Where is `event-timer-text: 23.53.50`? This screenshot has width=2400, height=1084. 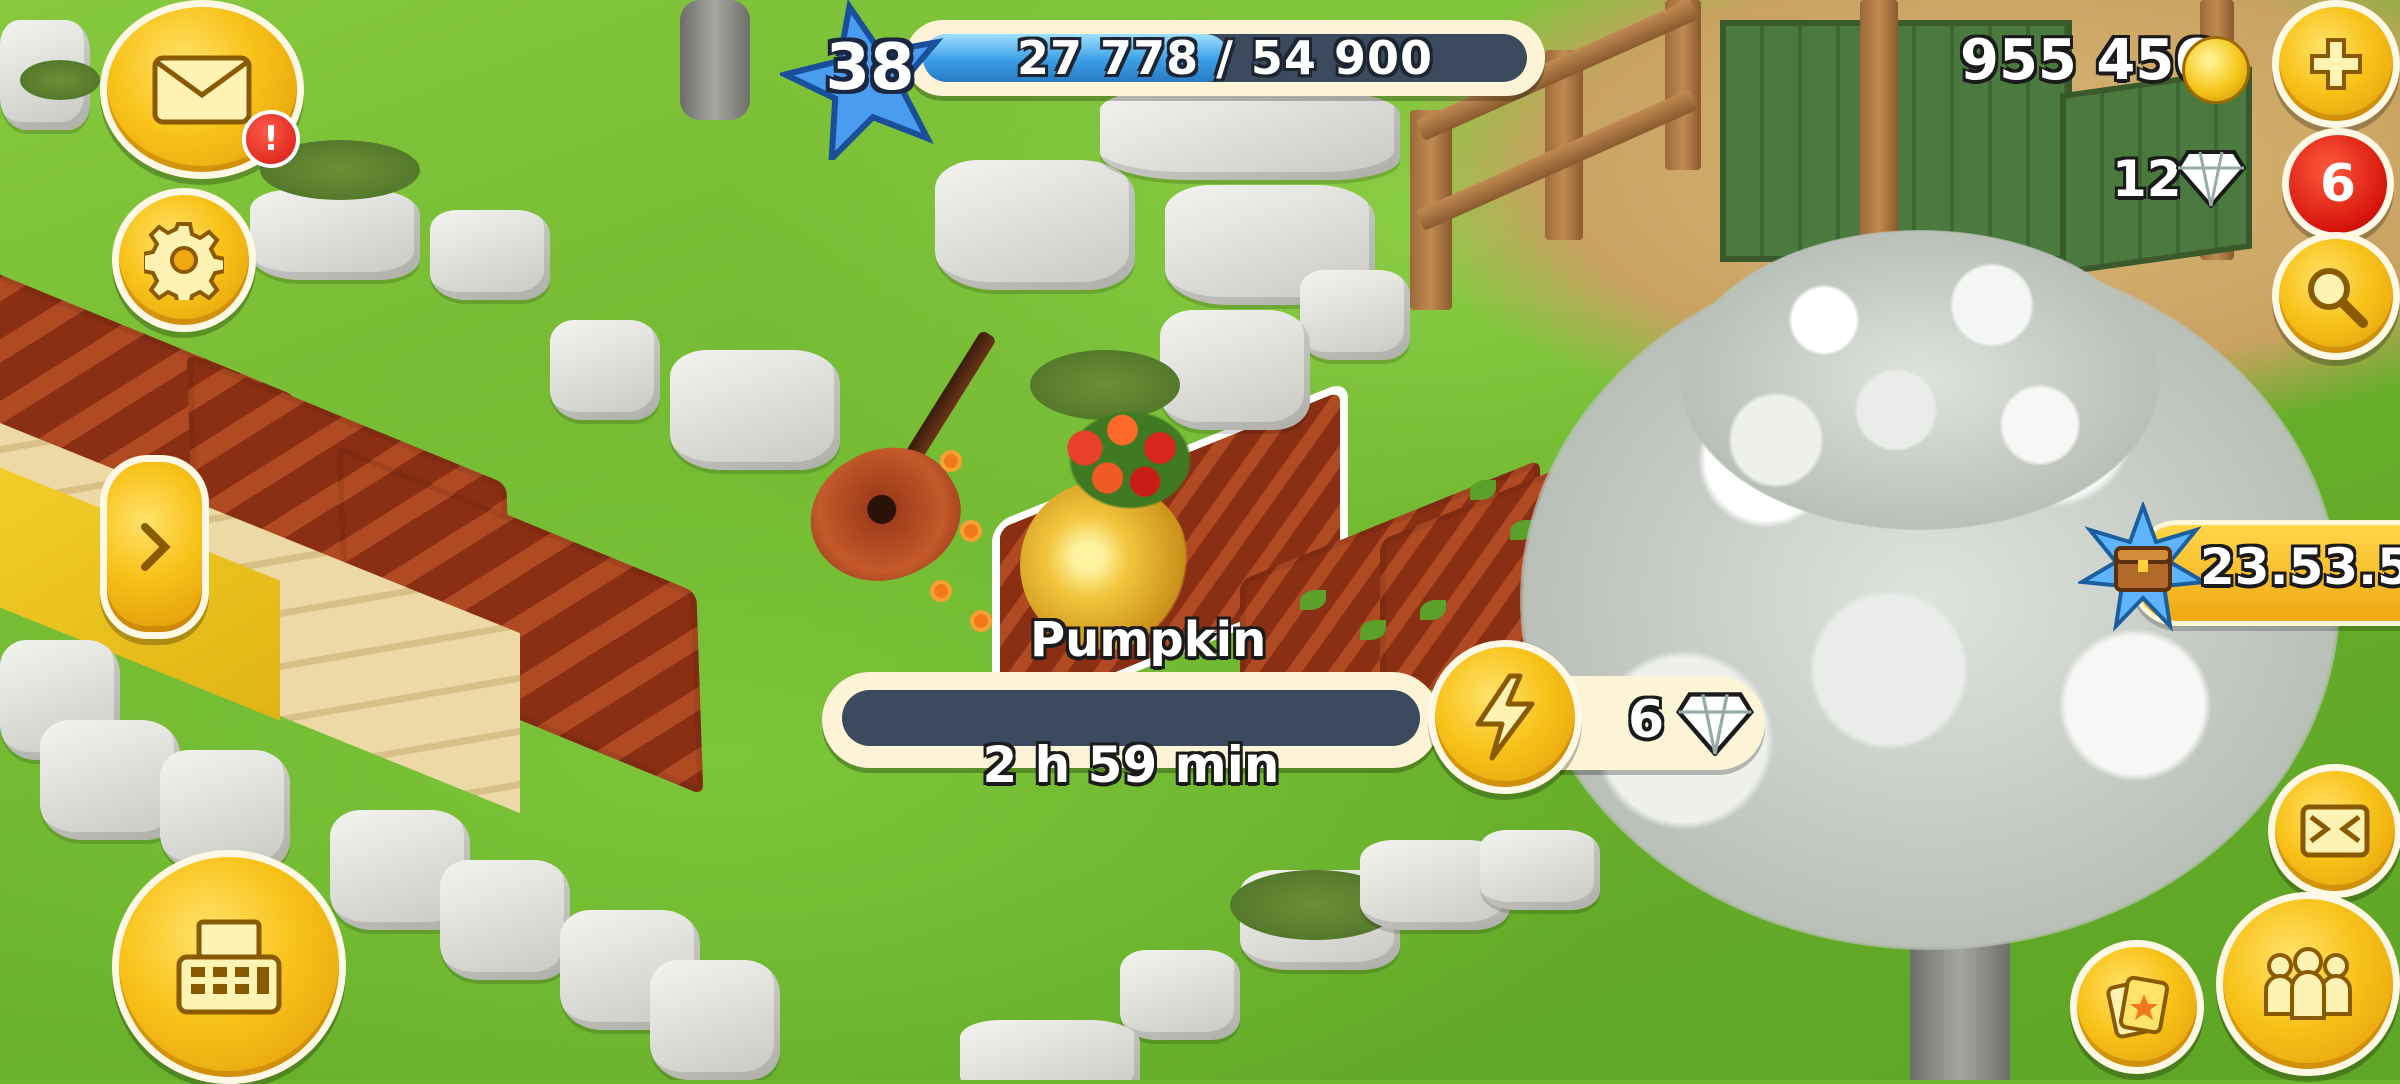
event-timer-text: 23.53.50 is located at coordinates (2300, 567).